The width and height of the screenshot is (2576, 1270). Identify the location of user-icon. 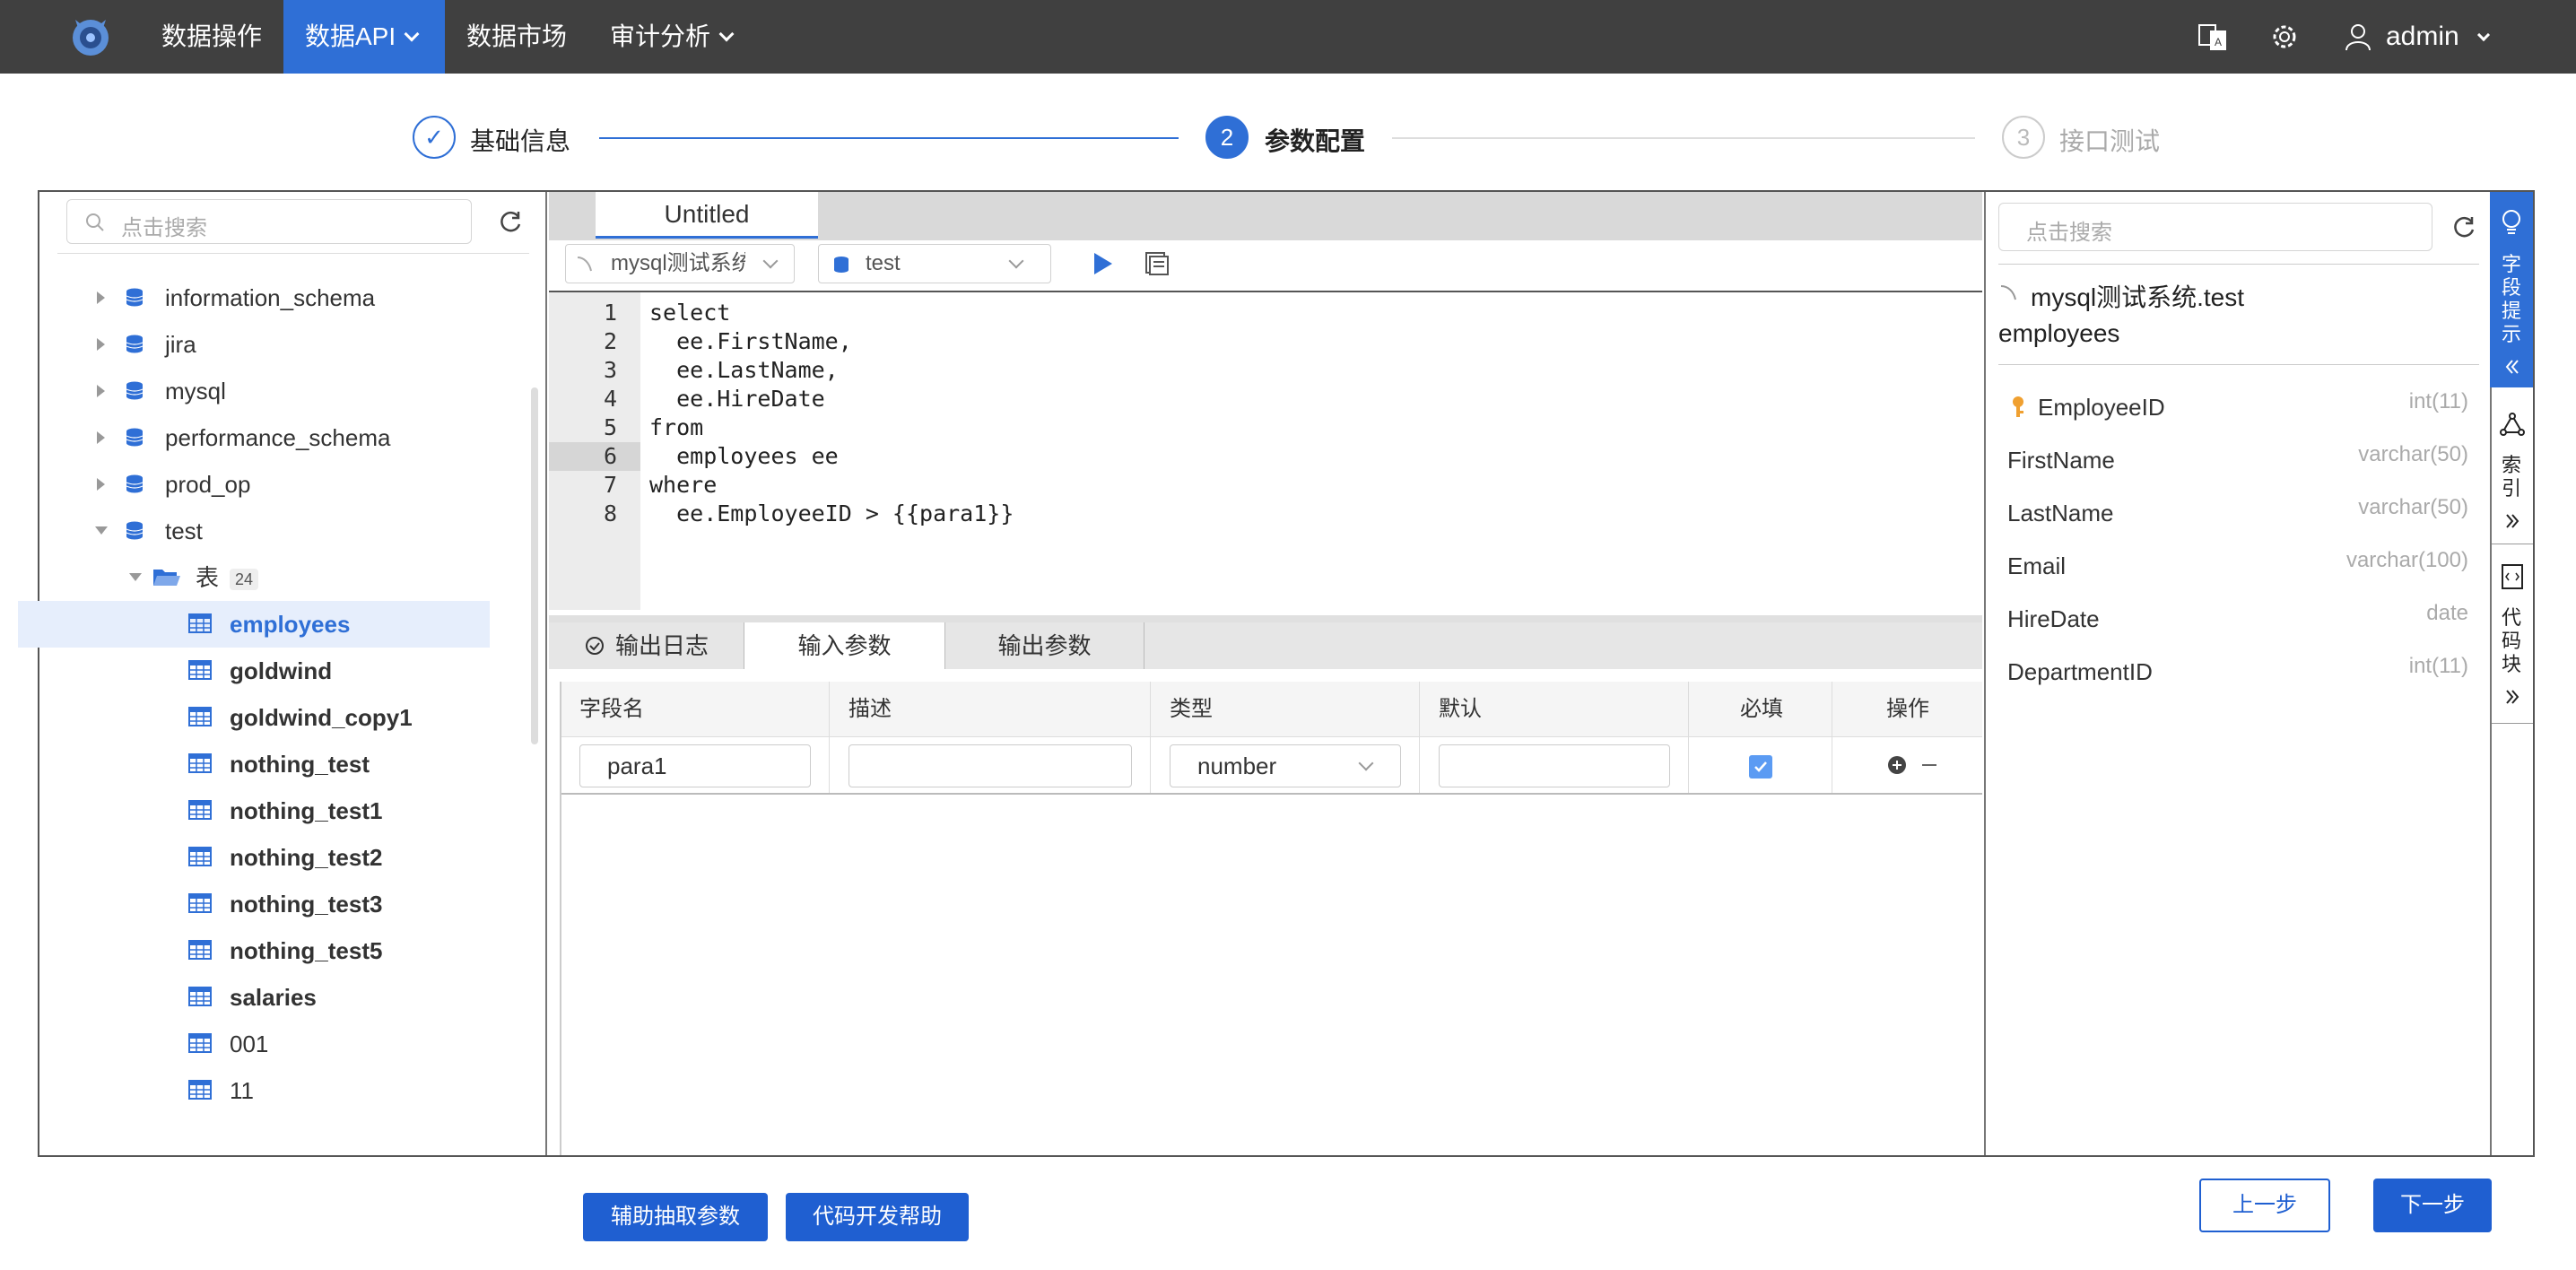
(2358, 37).